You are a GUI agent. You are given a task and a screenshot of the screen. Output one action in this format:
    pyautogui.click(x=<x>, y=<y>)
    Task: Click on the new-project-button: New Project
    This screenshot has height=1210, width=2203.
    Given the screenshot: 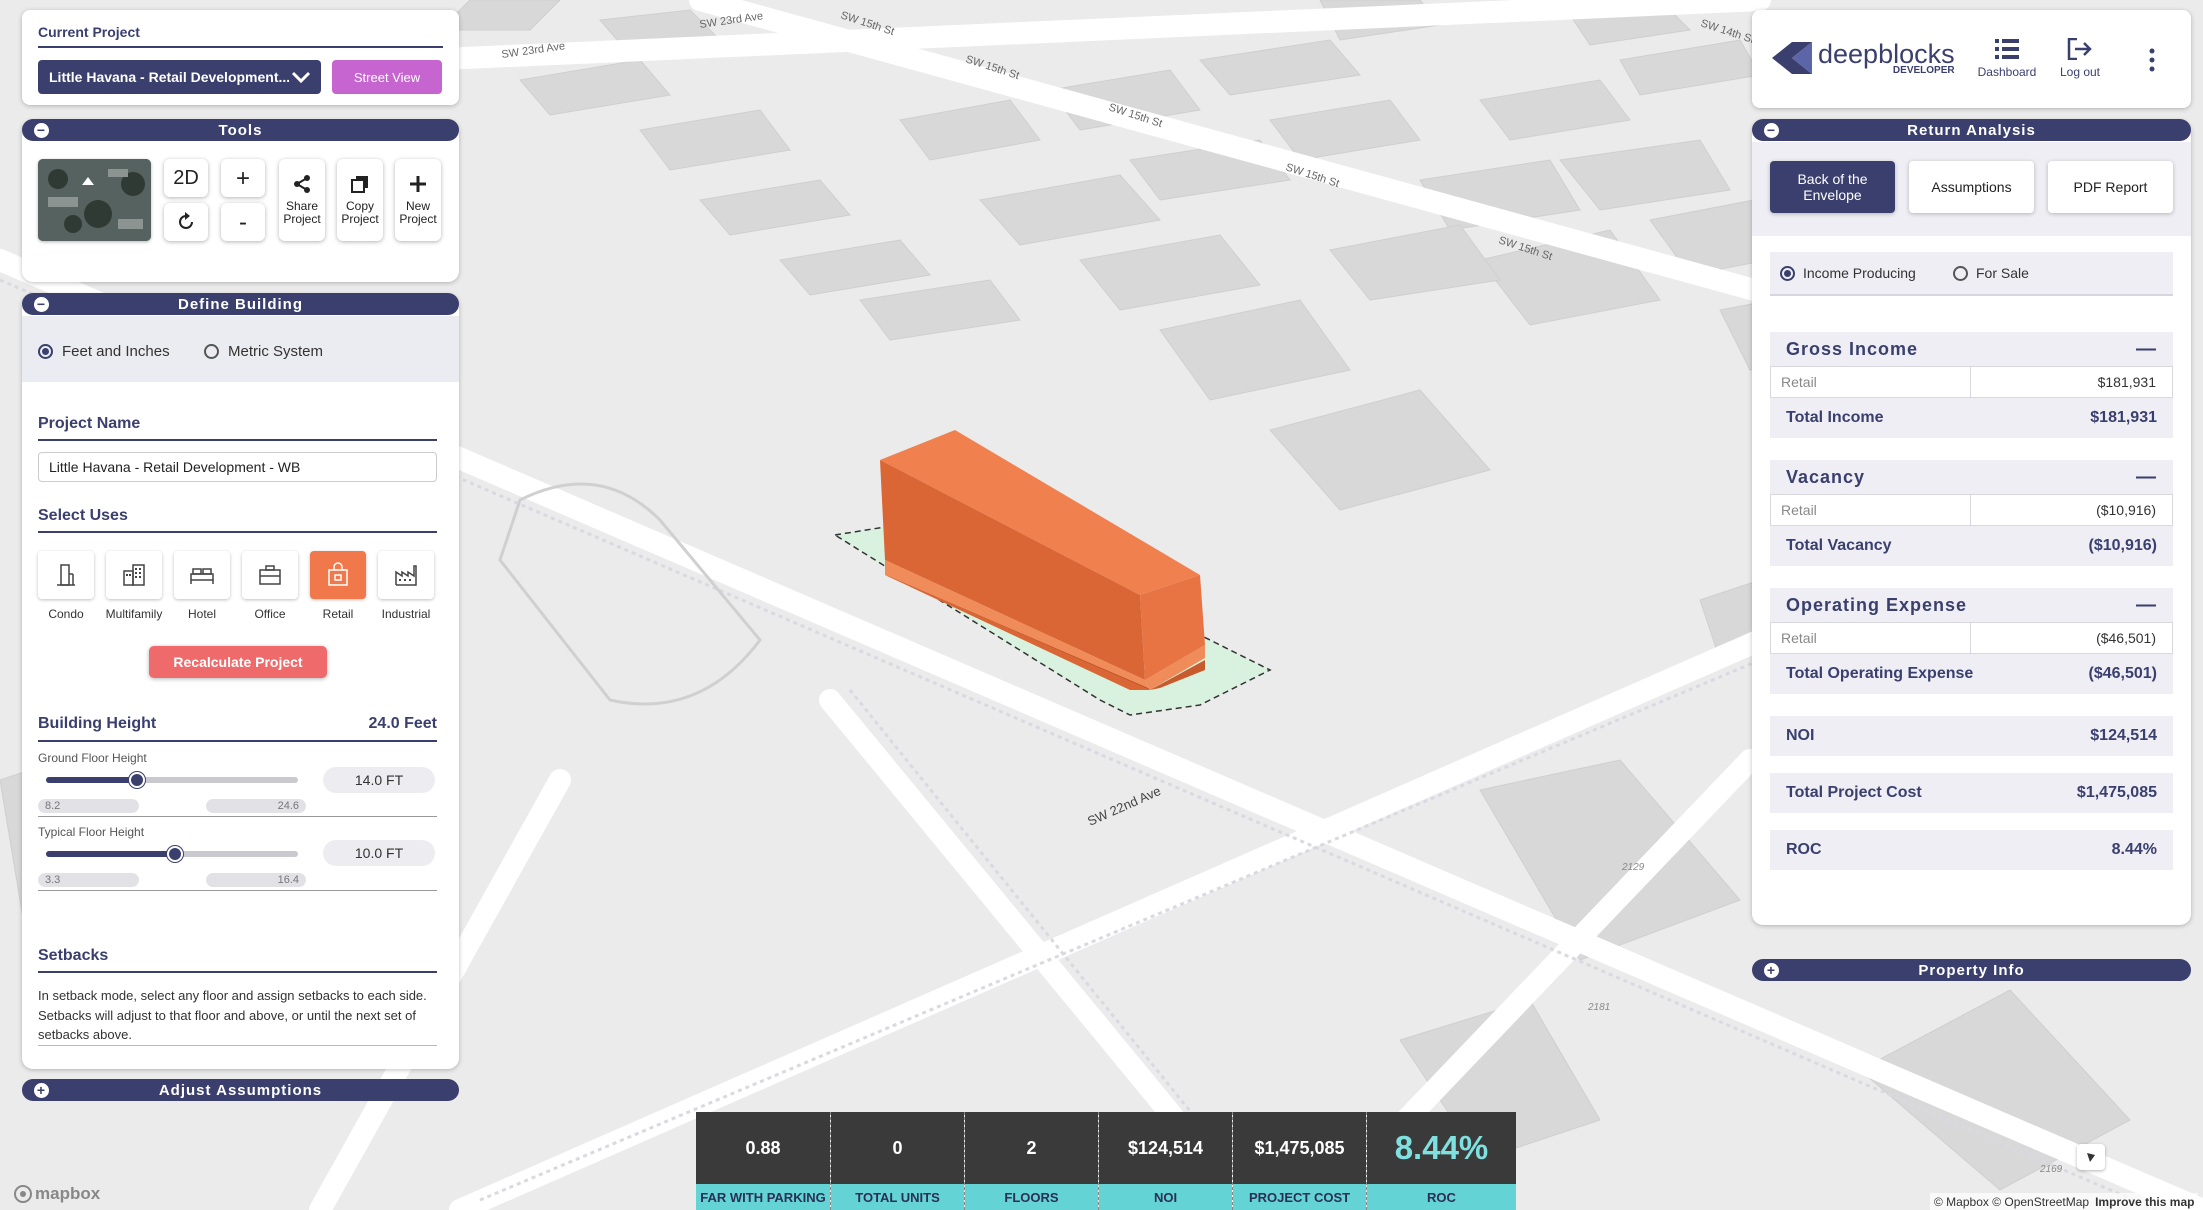 What is the action you would take?
    pyautogui.click(x=418, y=200)
    